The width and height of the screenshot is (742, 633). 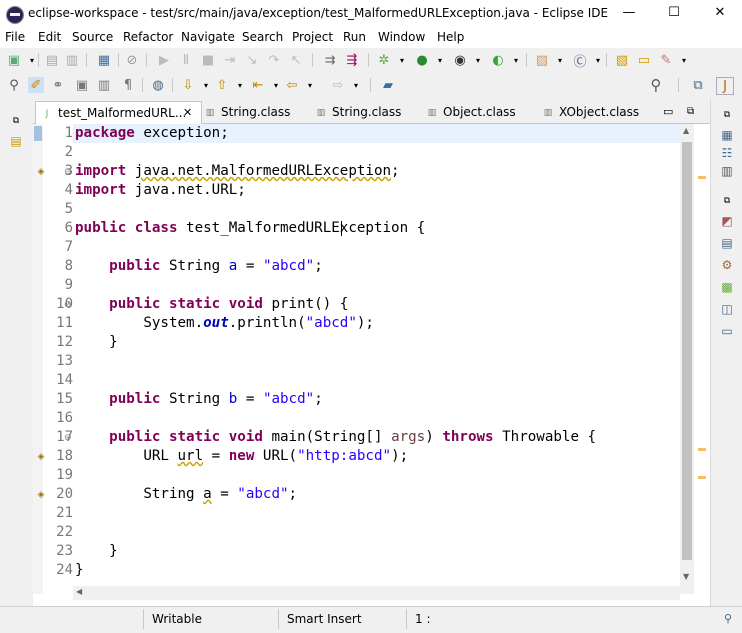 What do you see at coordinates (668, 112) in the screenshot?
I see `minimize-editor-icon: ▭` at bounding box center [668, 112].